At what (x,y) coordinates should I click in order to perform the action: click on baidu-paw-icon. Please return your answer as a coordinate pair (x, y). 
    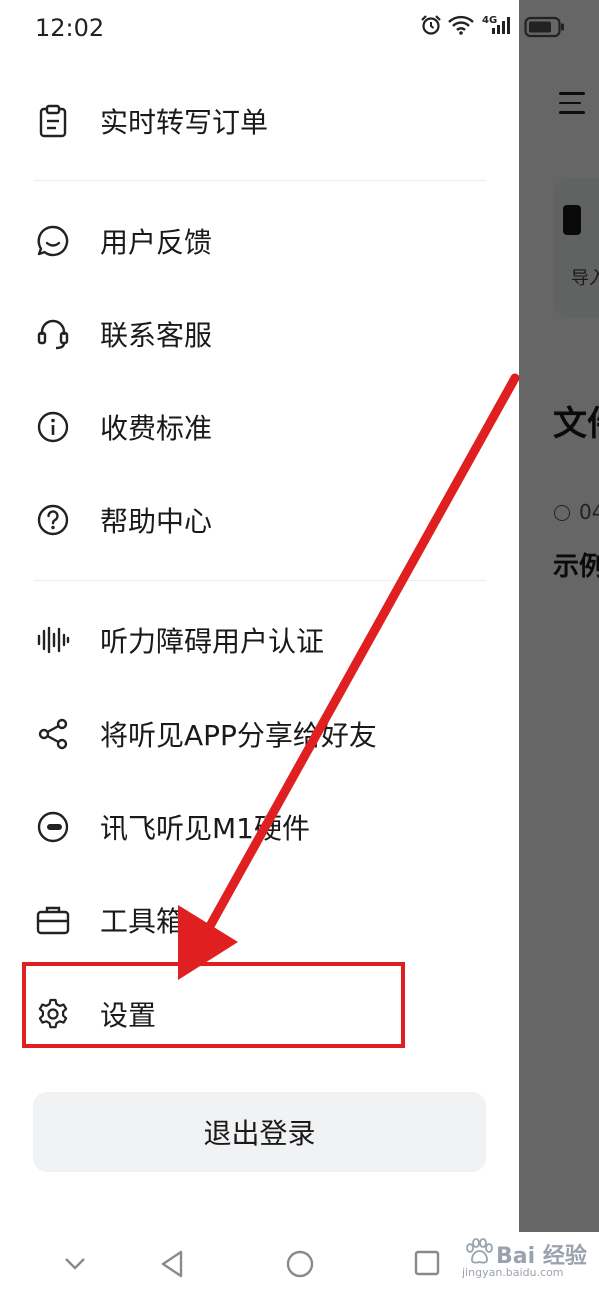
    Looking at the image, I should click on (479, 1251).